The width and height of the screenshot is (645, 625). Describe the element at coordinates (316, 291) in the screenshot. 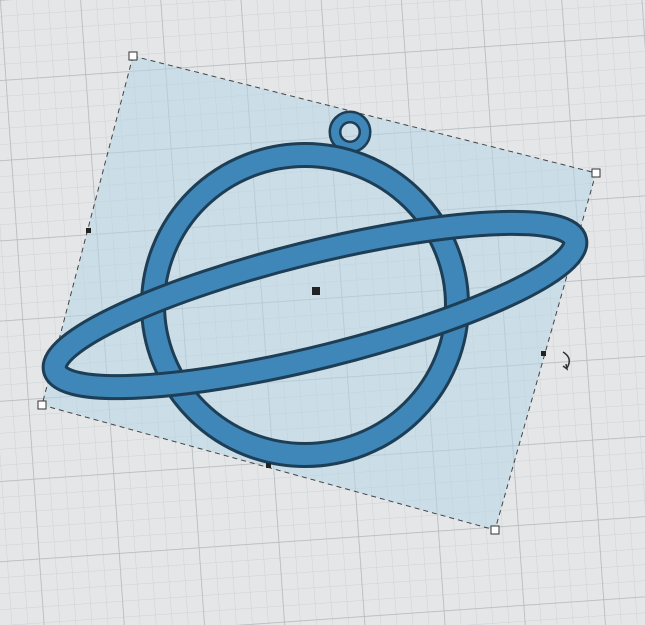

I see `center-handle-icon` at that location.